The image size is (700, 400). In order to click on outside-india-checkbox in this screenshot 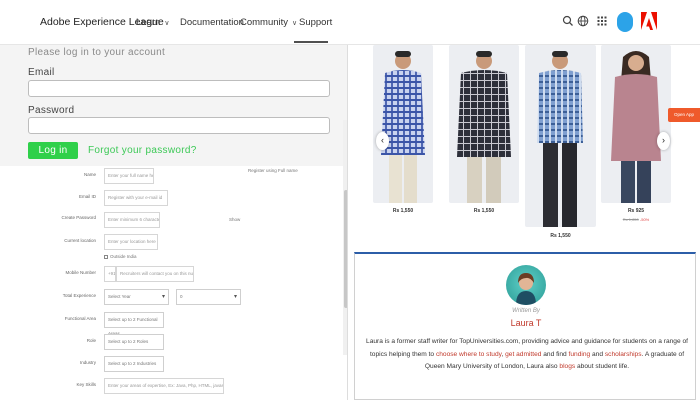, I will do `click(106, 257)`.